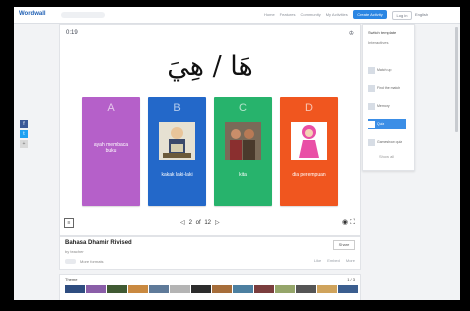  Describe the element at coordinates (381, 124) in the screenshot. I see `template-label: Quiz` at that location.